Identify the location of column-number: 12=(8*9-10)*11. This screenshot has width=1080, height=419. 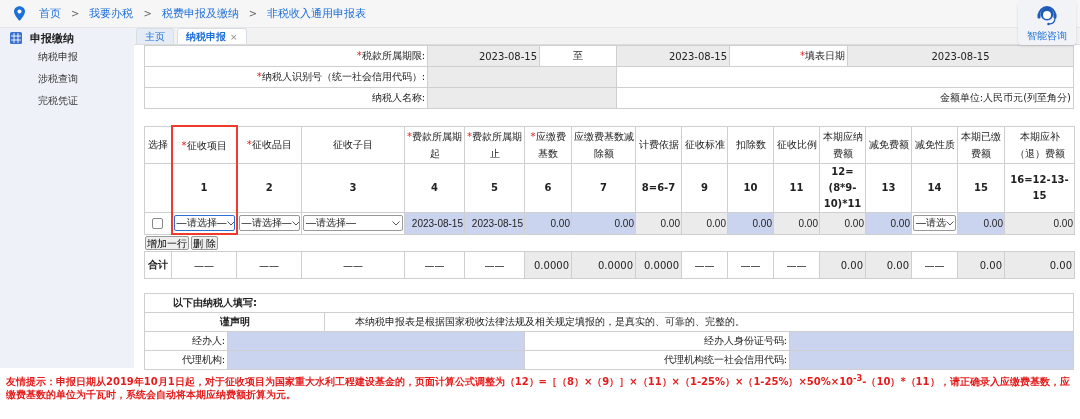
(842, 187).